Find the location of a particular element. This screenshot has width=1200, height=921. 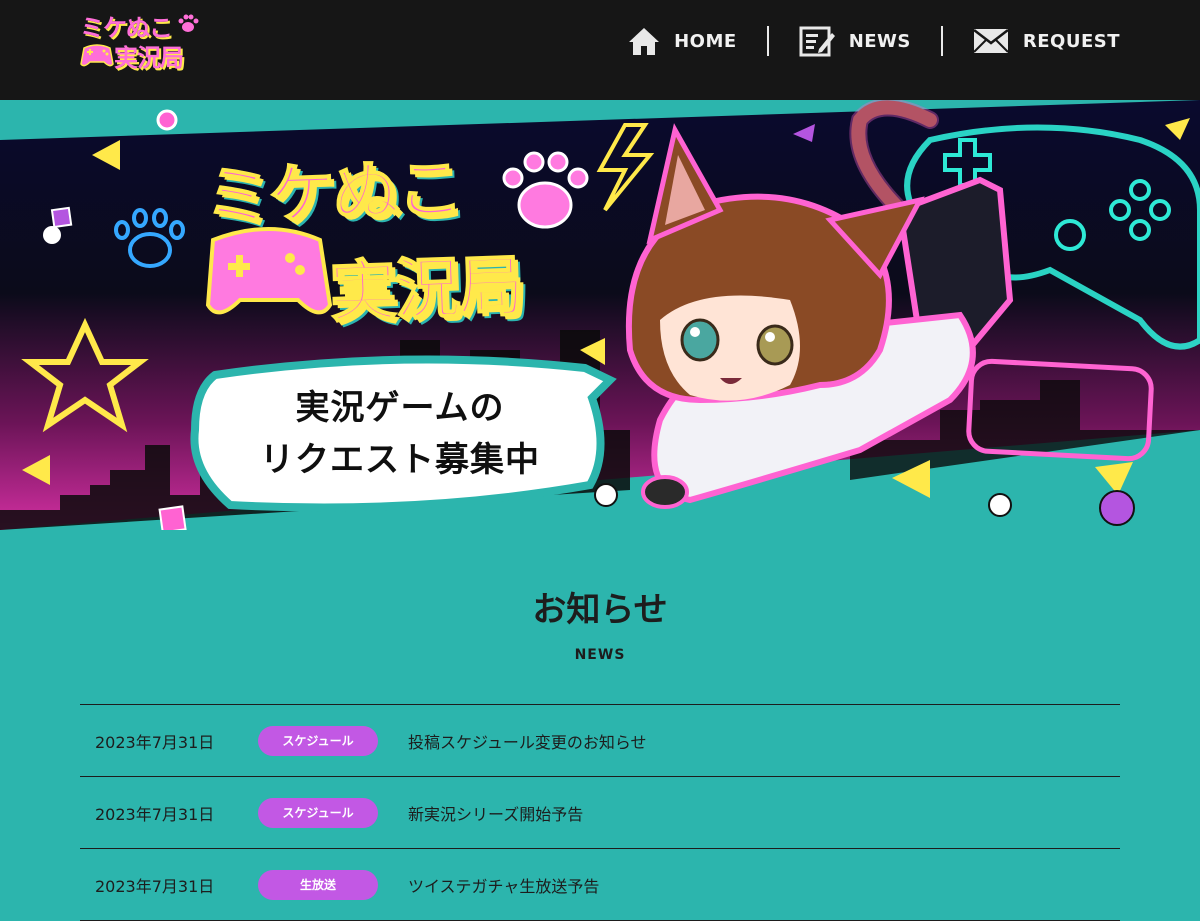

nav-news: NEWS is located at coordinates (855, 41).